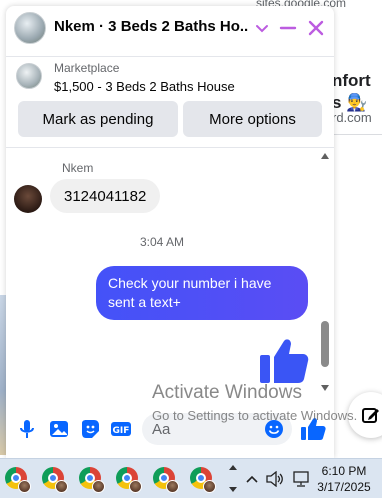  What do you see at coordinates (316, 28) in the screenshot?
I see `close-icon` at bounding box center [316, 28].